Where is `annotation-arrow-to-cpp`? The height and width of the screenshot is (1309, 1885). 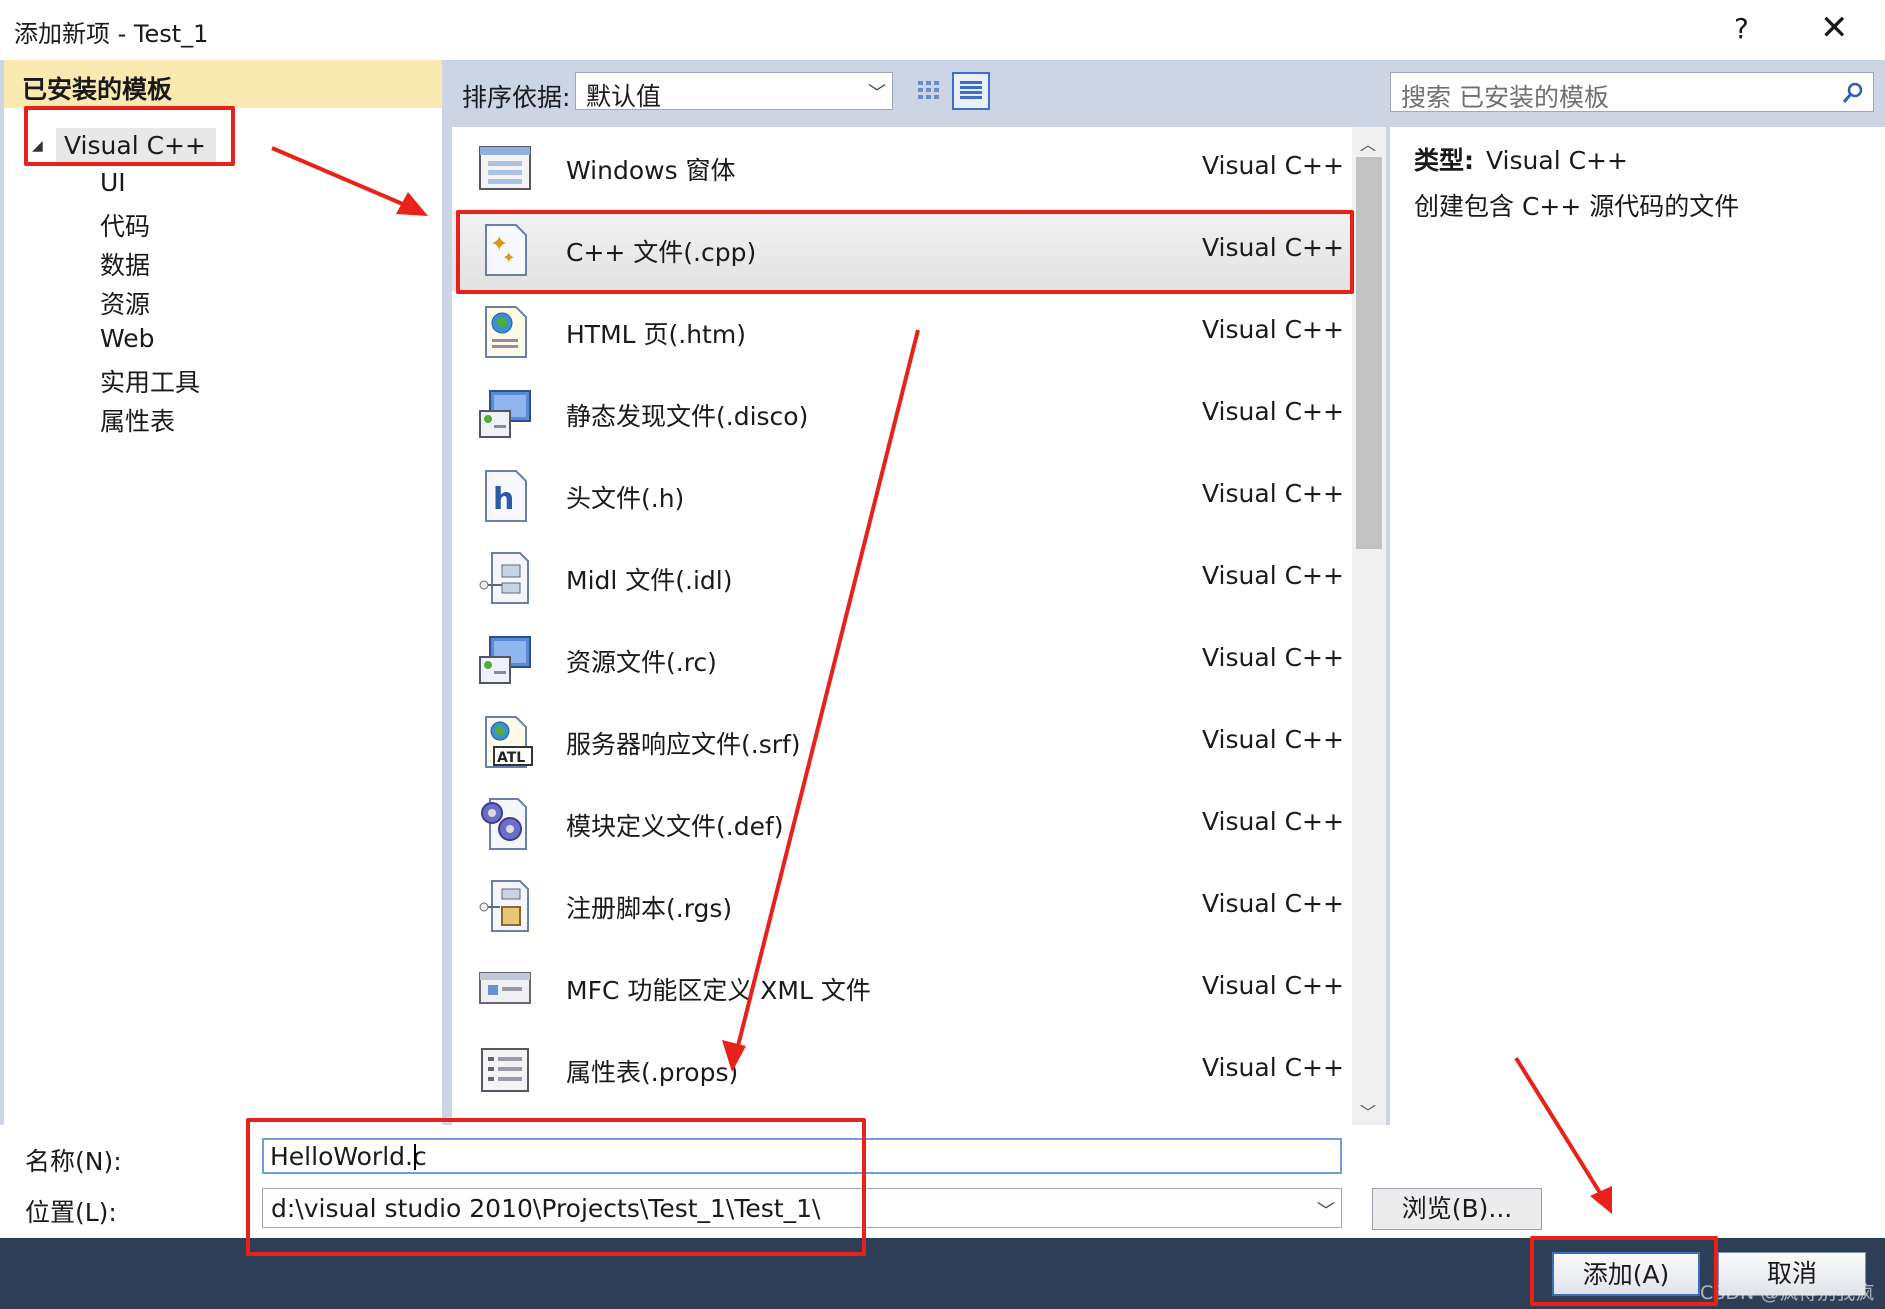
annotation-arrow-to-cpp is located at coordinates (342, 178).